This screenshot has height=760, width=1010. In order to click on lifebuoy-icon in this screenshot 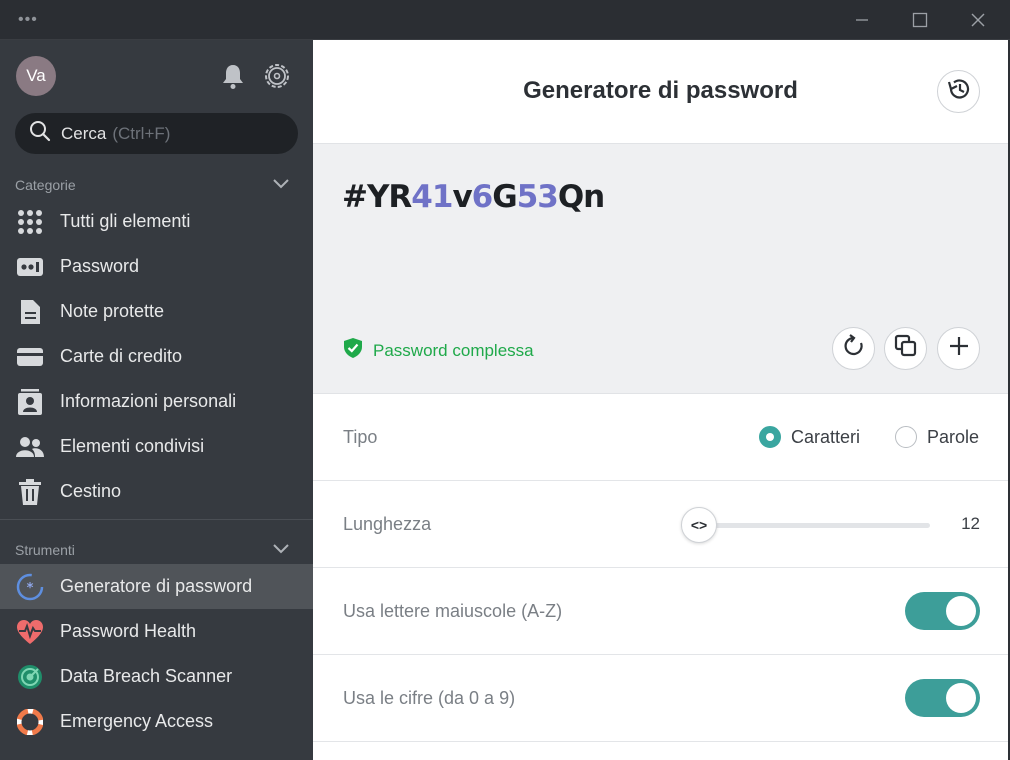, I will do `click(30, 722)`.